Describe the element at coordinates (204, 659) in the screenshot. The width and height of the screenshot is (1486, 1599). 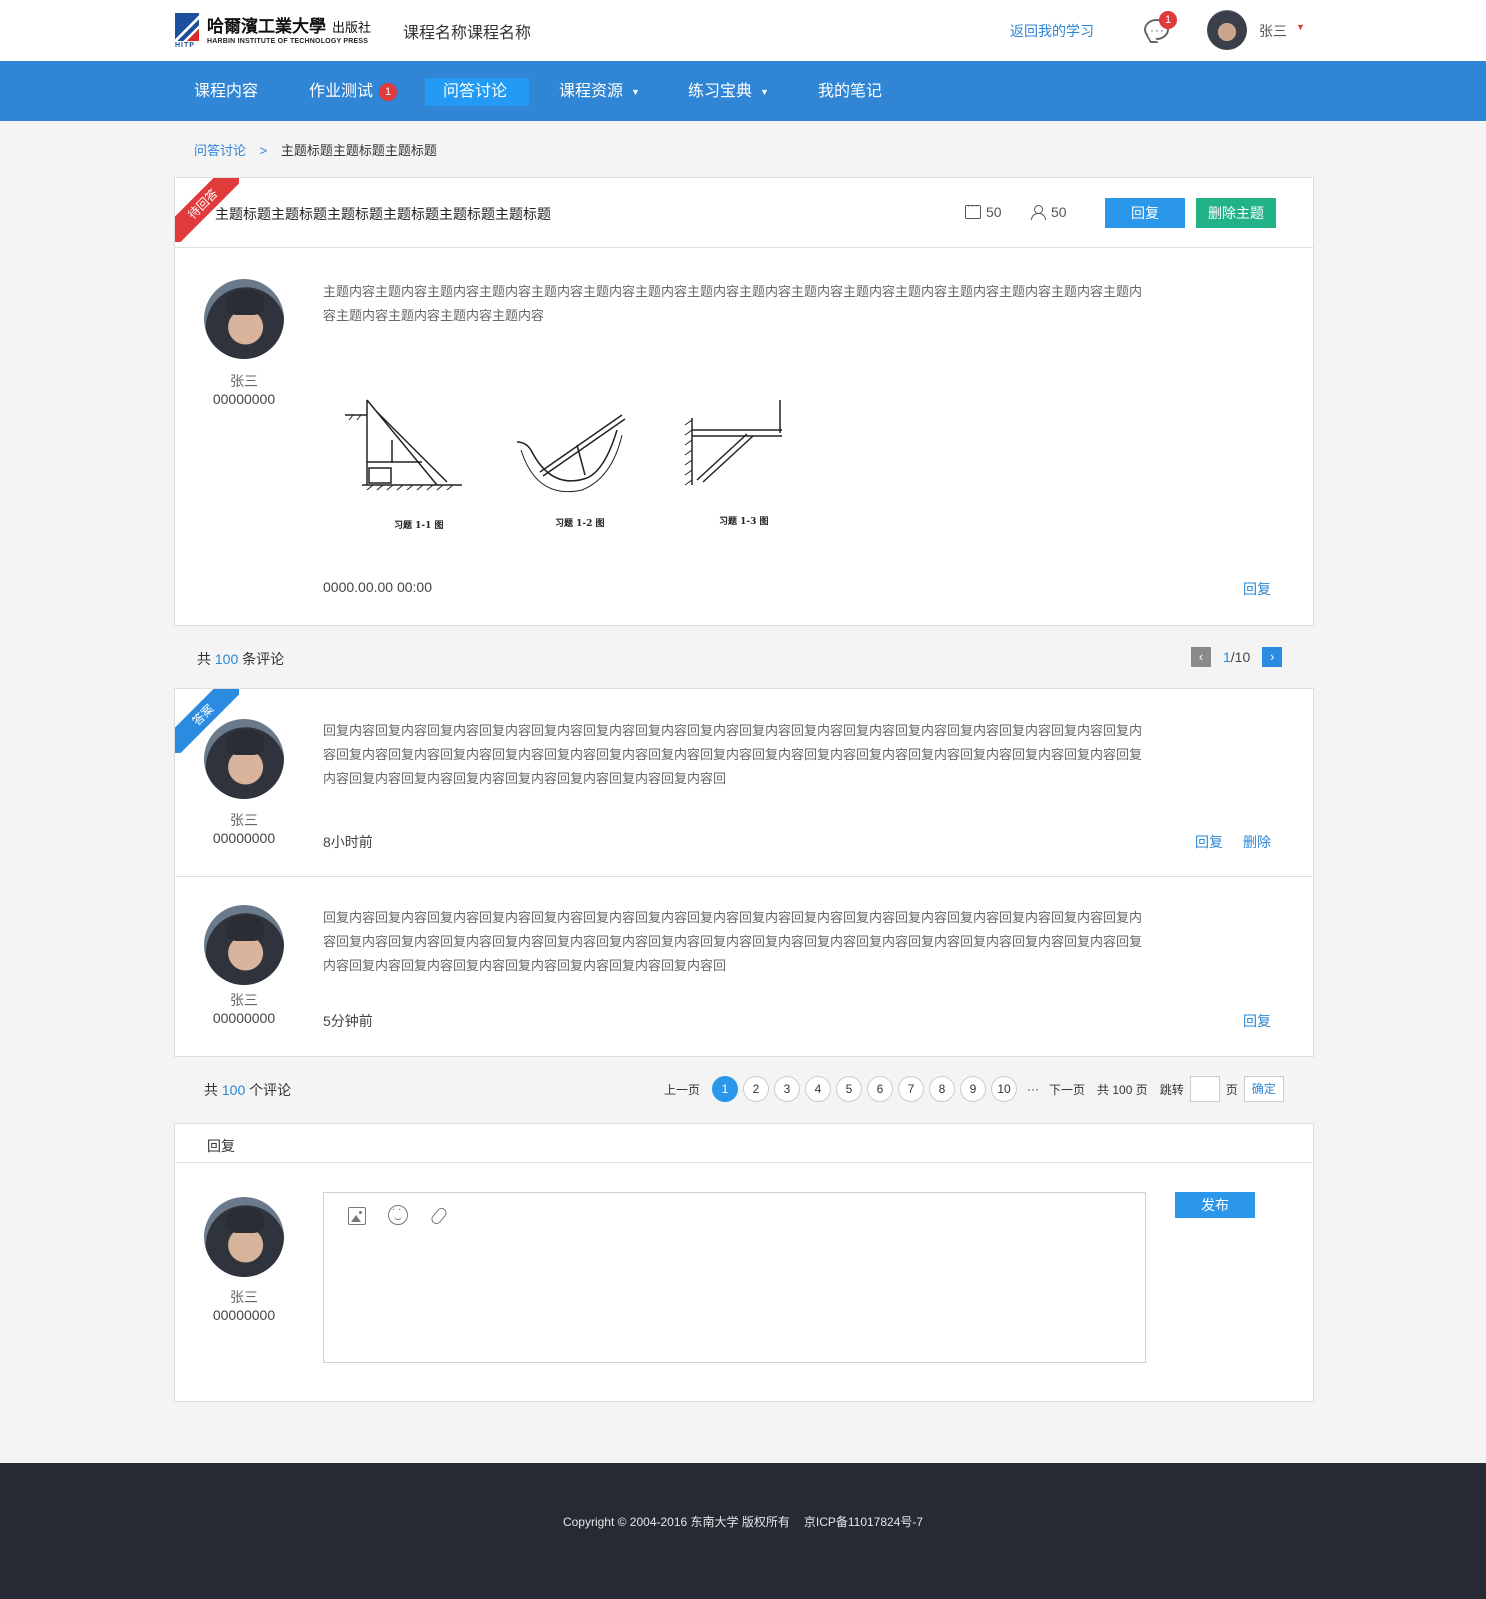
I see `count-prefix: 共` at that location.